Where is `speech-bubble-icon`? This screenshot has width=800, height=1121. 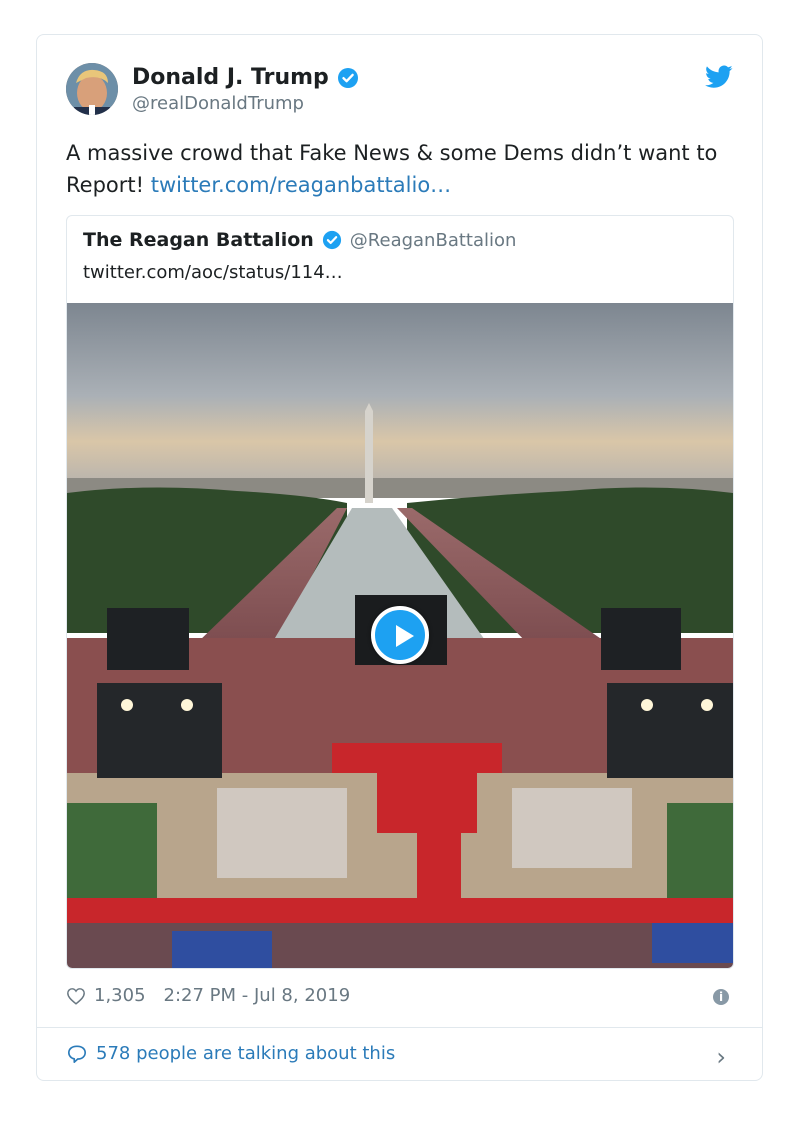
speech-bubble-icon is located at coordinates (77, 1053).